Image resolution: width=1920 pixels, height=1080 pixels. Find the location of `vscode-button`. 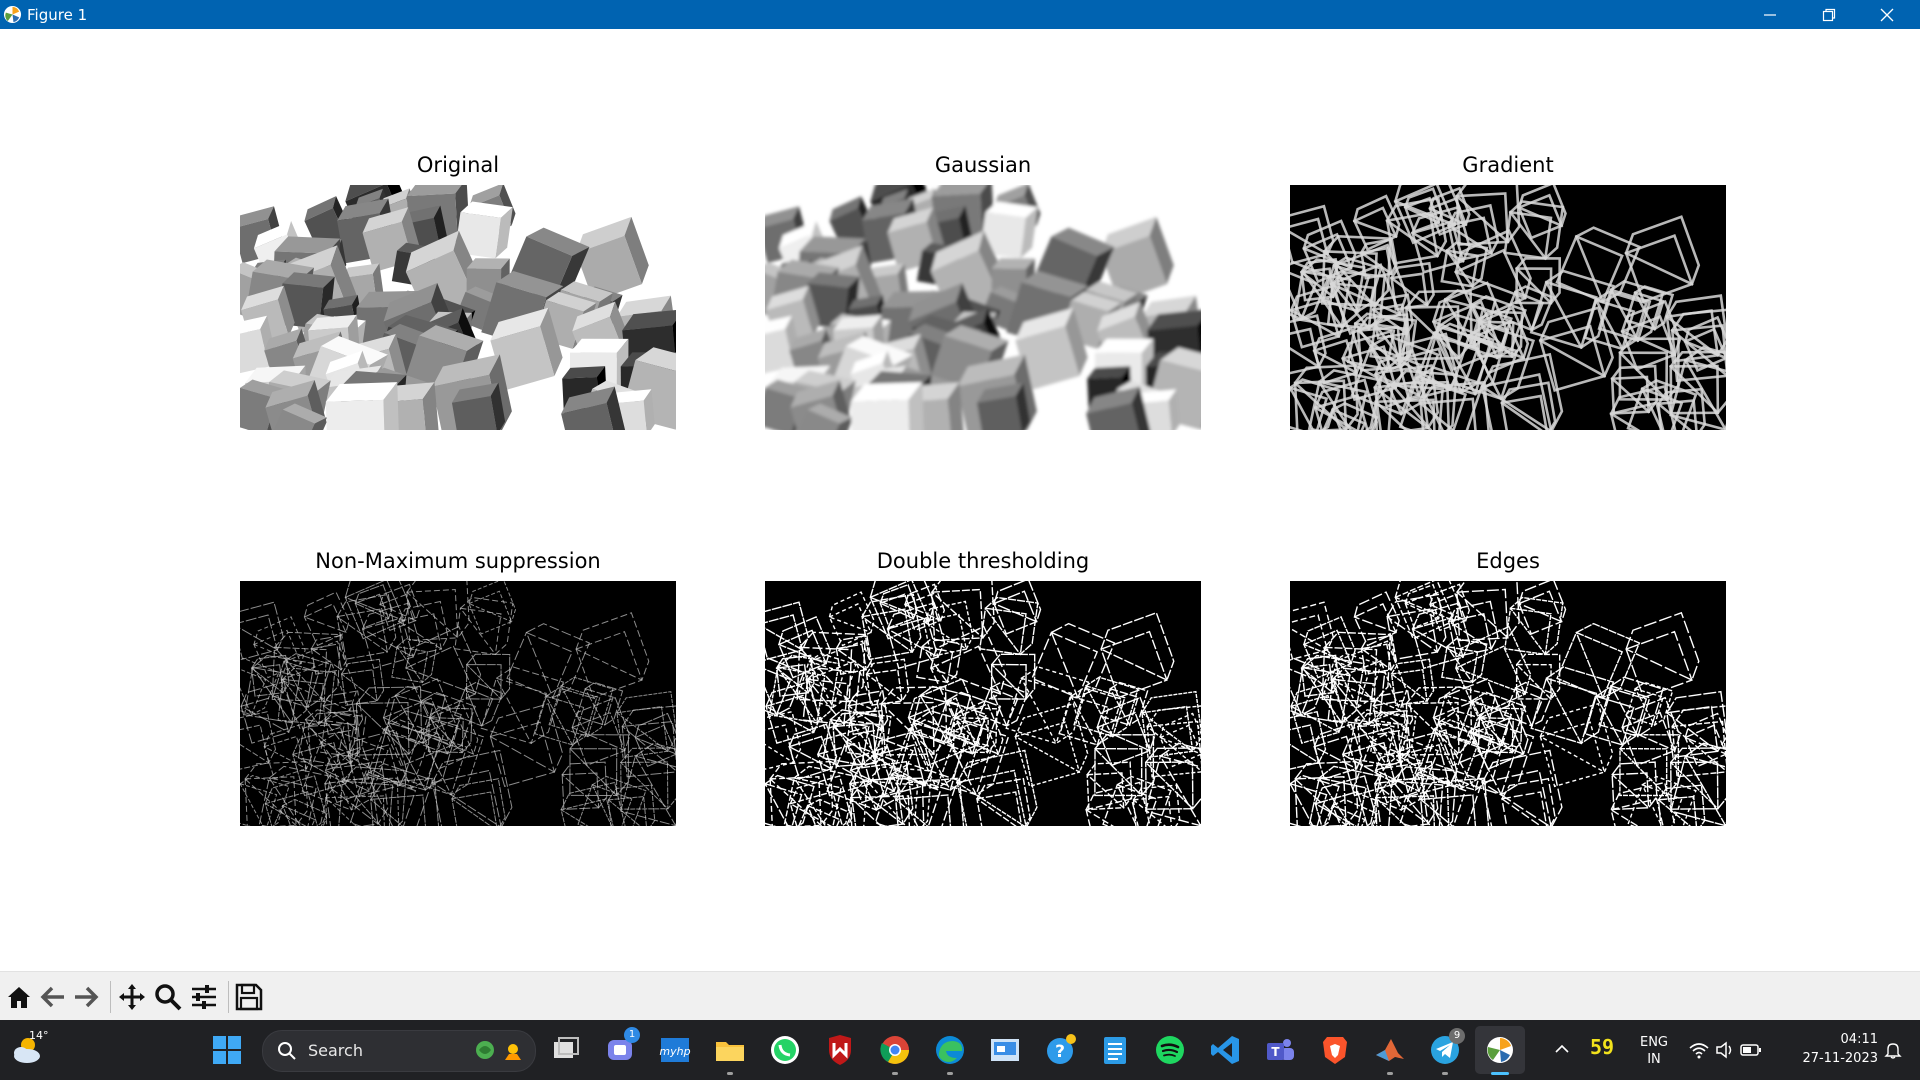

vscode-button is located at coordinates (1225, 1050).